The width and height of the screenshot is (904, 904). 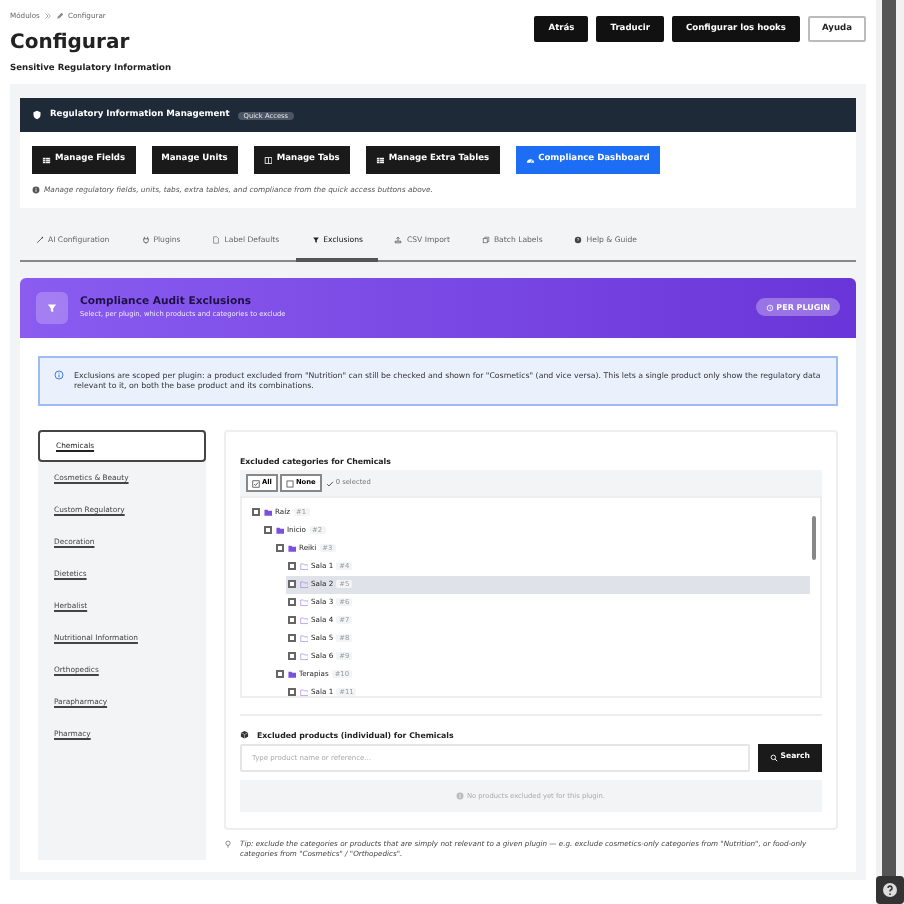 What do you see at coordinates (268, 160) in the screenshot?
I see `columns-icon` at bounding box center [268, 160].